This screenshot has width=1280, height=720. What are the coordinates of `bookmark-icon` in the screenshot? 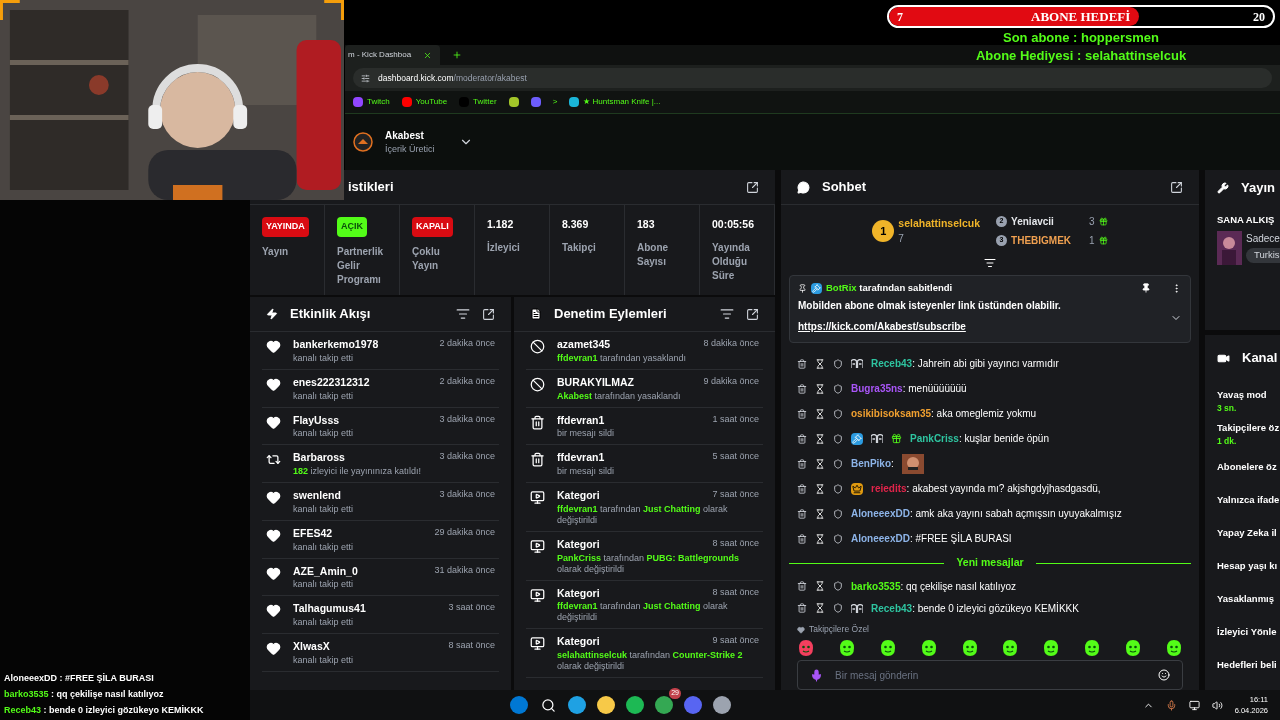 It's located at (535, 102).